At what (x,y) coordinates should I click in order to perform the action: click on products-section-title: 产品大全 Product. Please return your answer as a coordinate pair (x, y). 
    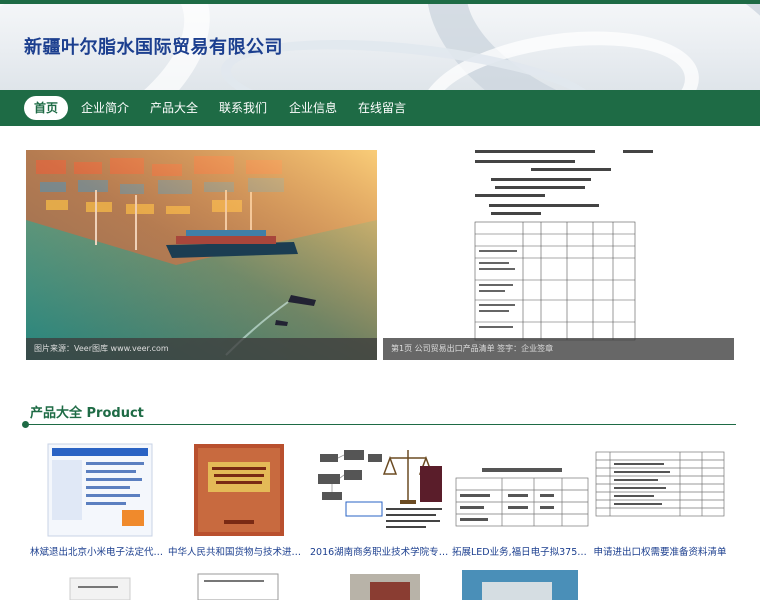
    Looking at the image, I should click on (87, 411).